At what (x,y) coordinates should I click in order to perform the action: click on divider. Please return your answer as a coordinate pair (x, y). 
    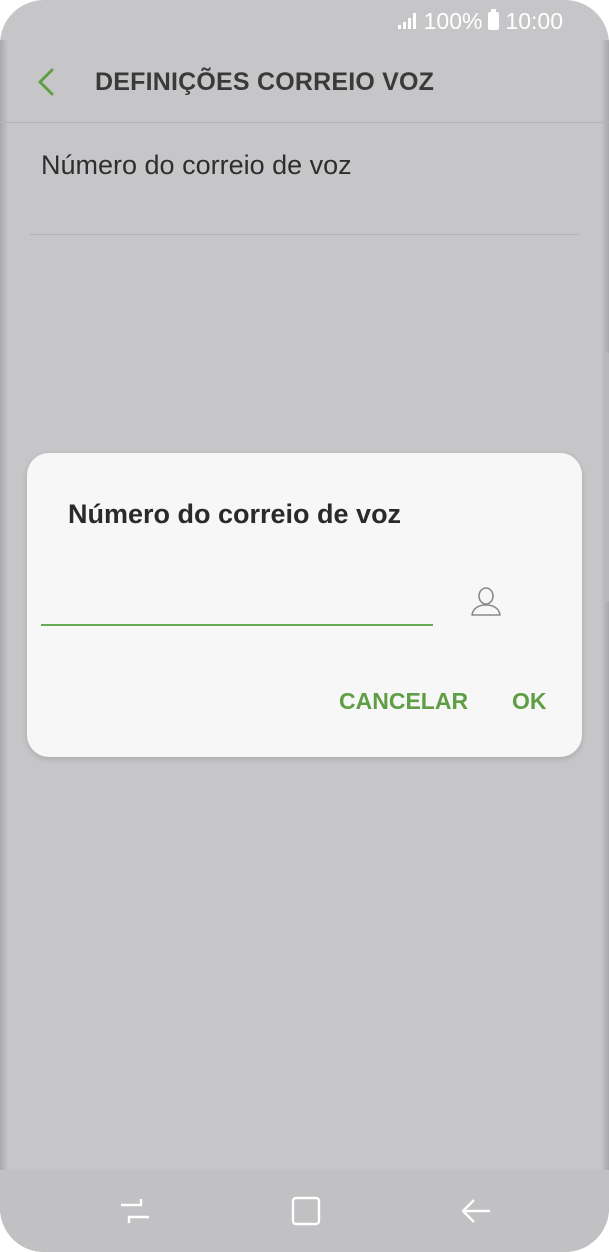
    Looking at the image, I should click on (304, 234).